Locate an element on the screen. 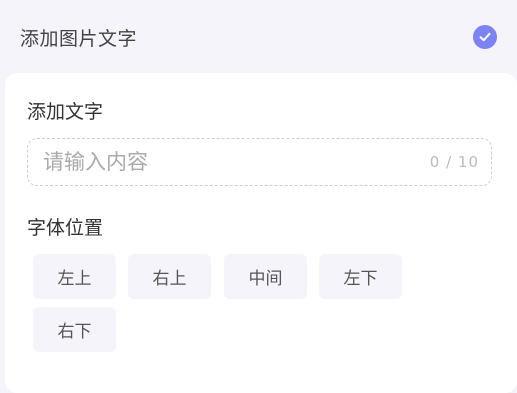  position-center-button: 中间 is located at coordinates (265, 276).